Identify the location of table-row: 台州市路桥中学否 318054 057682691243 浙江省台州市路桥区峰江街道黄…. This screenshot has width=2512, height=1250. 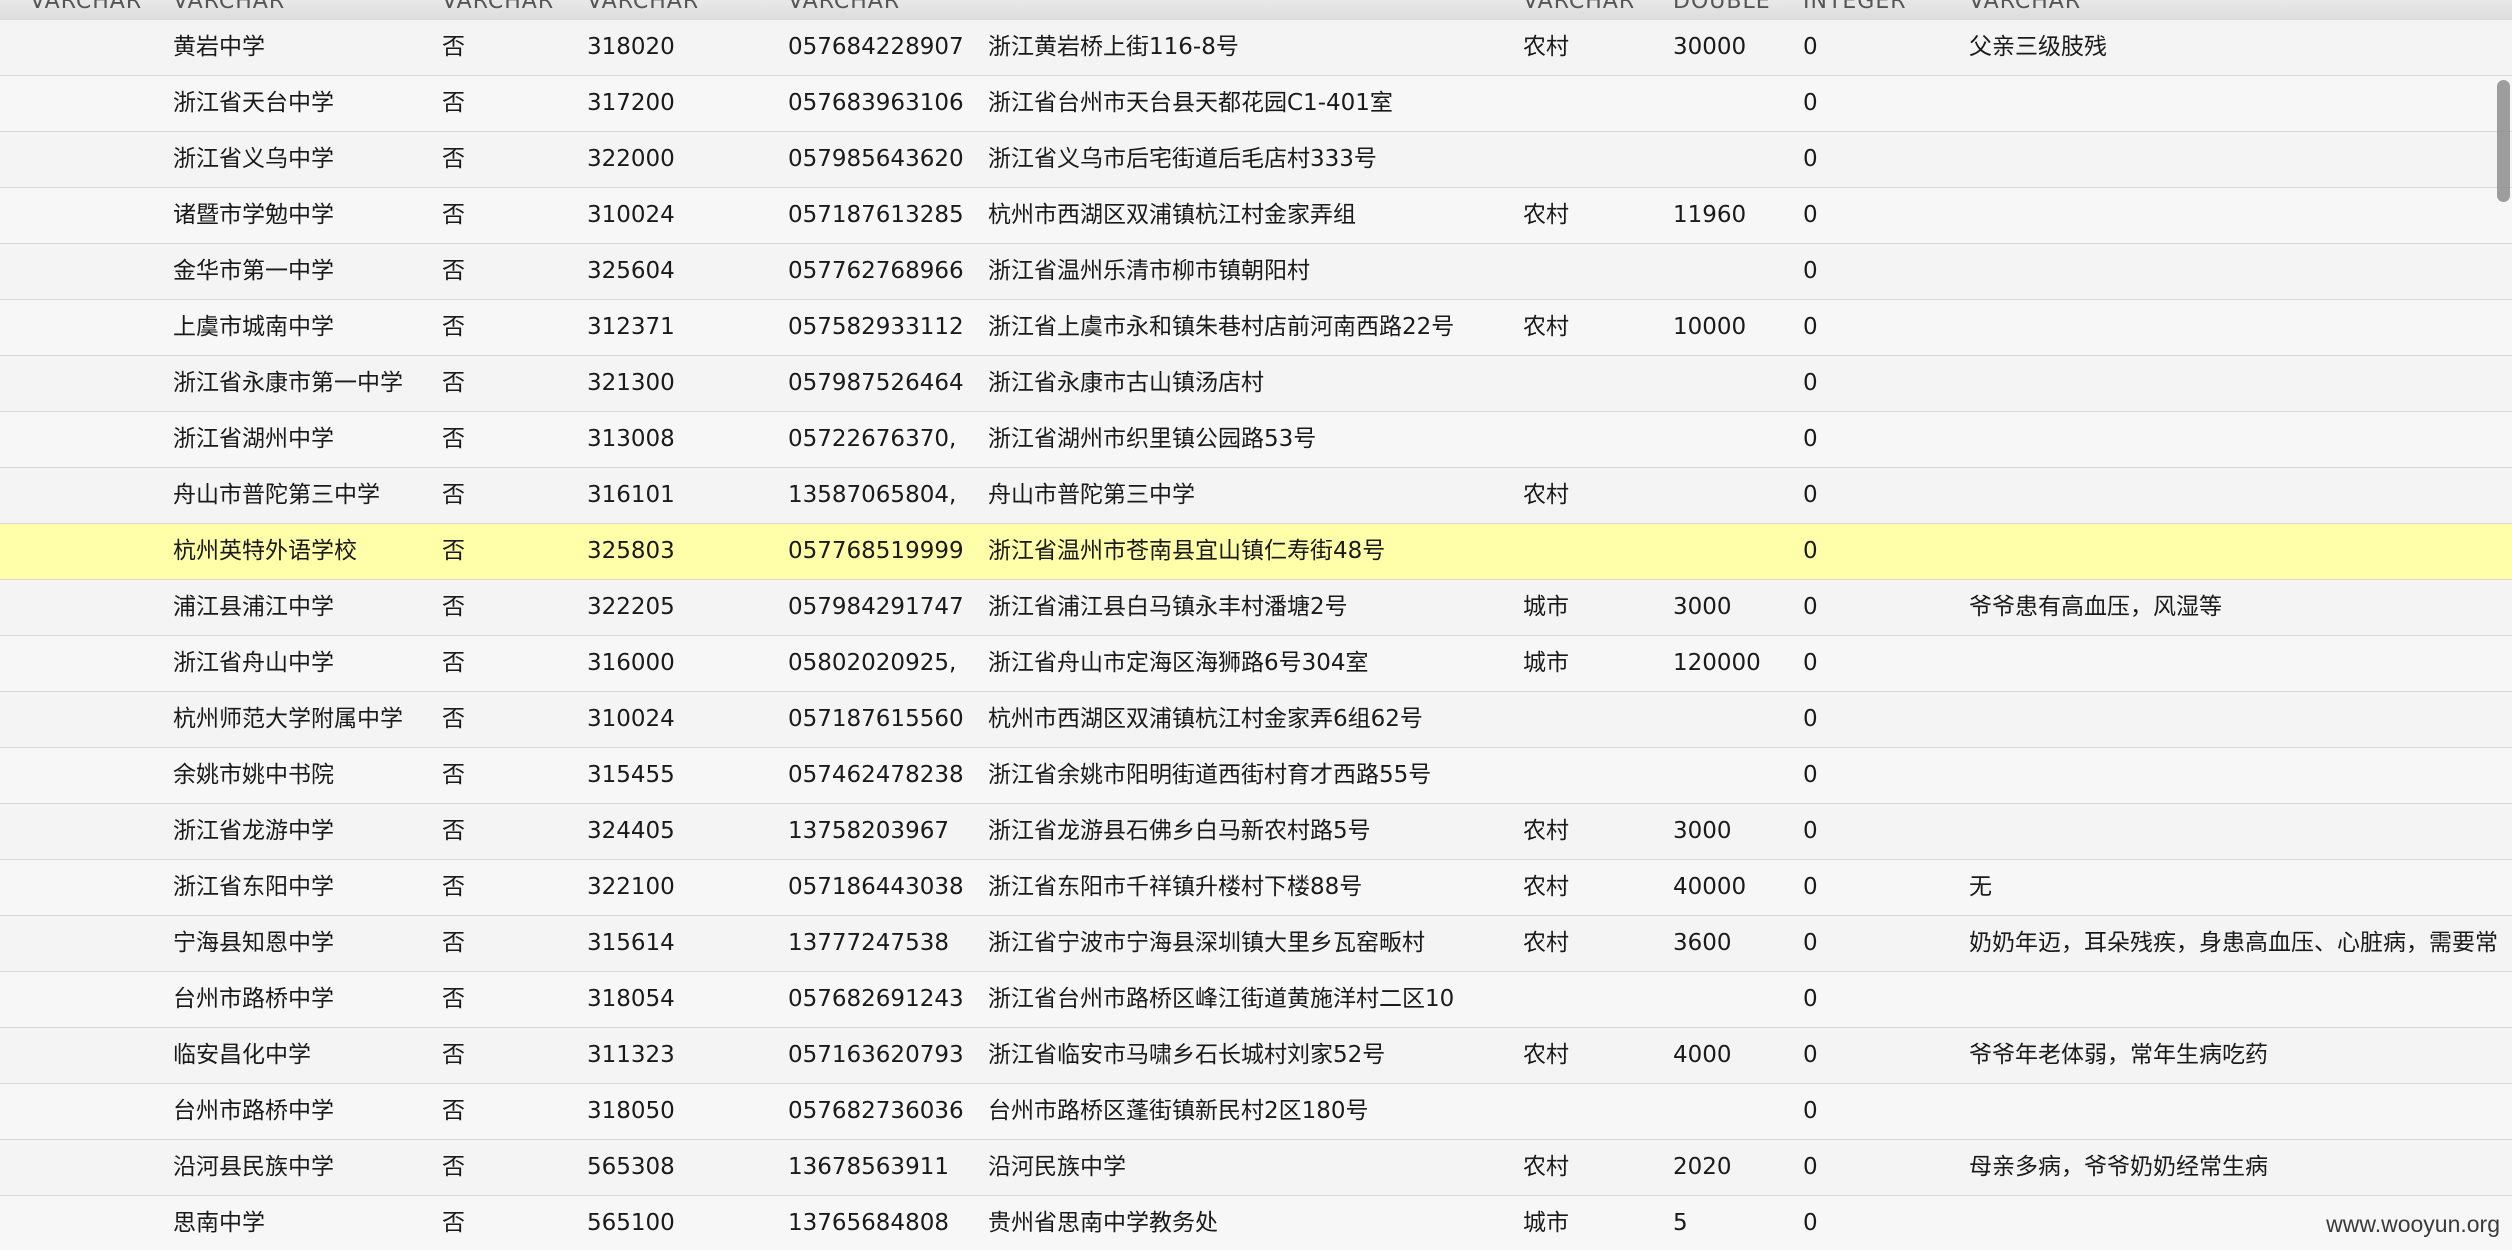
(1256, 1000).